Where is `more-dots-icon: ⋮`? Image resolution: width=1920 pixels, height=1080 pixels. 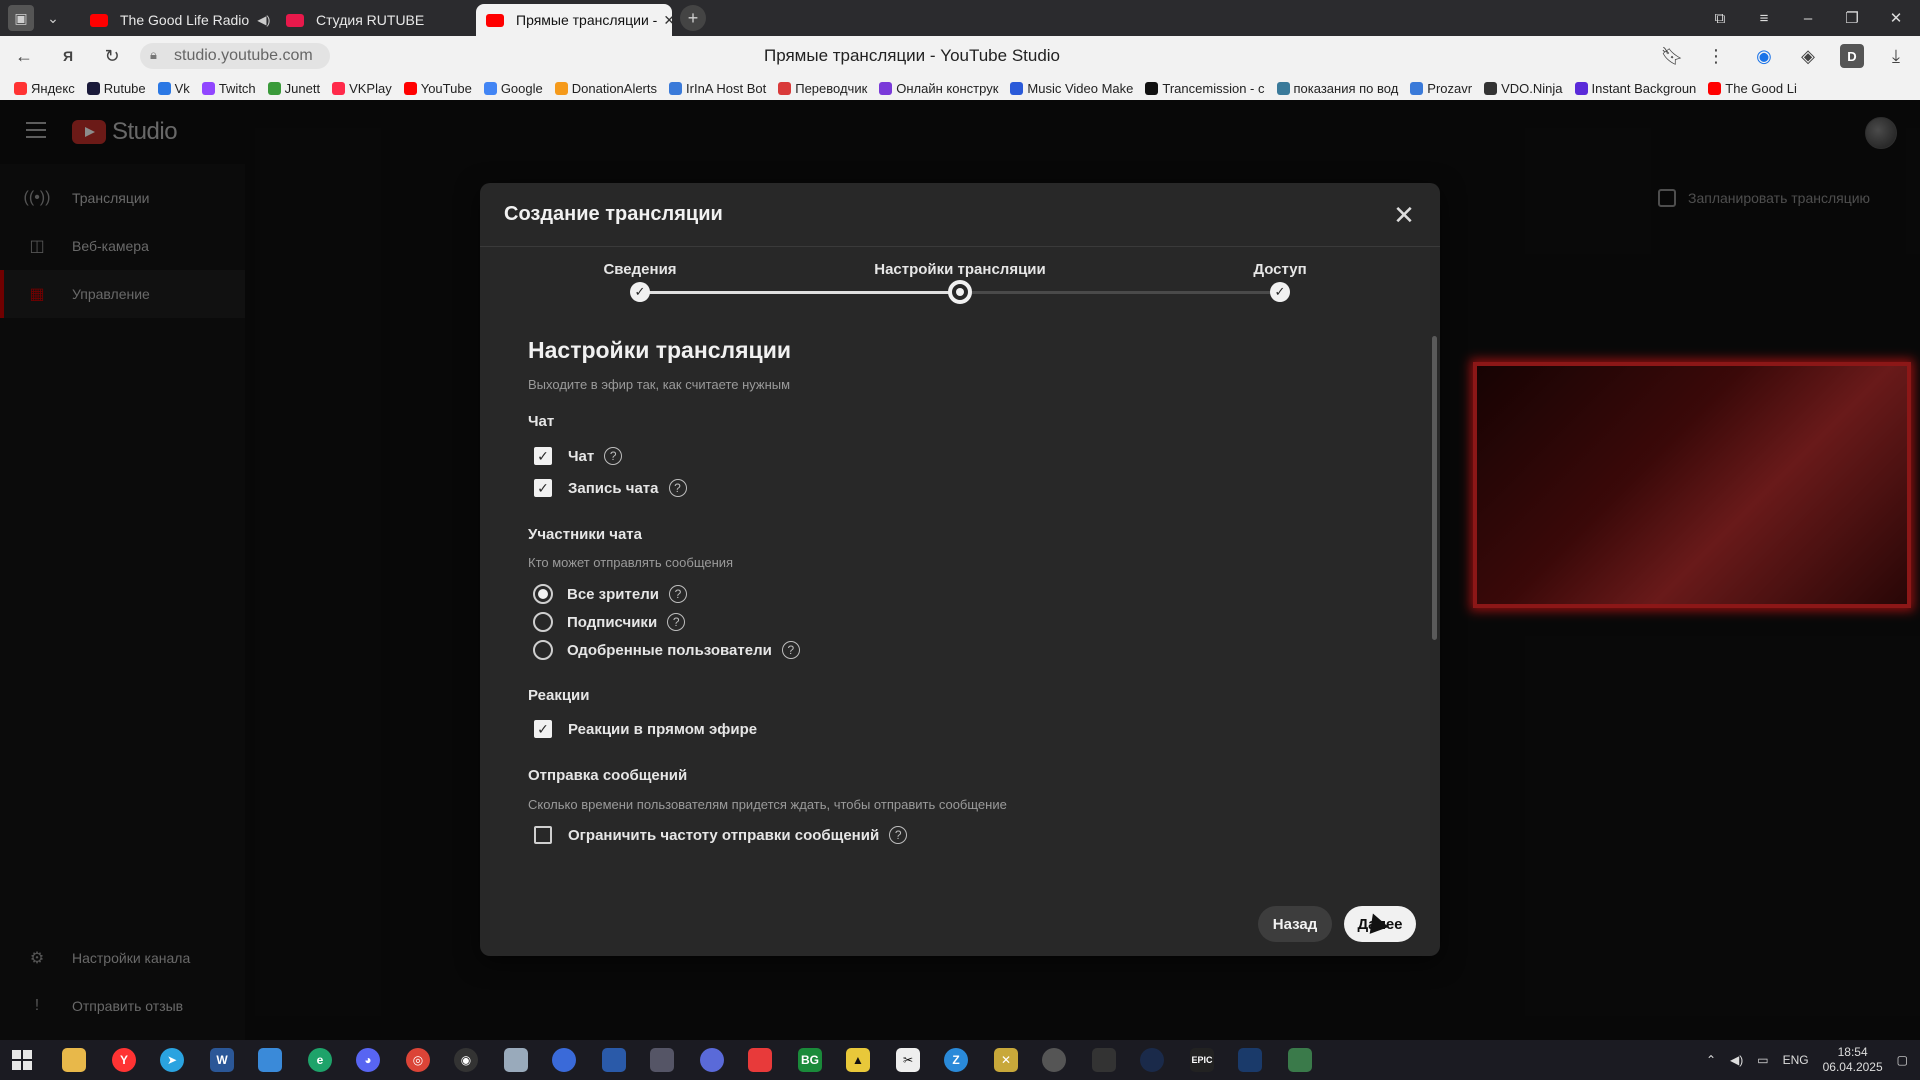 more-dots-icon: ⋮ is located at coordinates (1716, 56).